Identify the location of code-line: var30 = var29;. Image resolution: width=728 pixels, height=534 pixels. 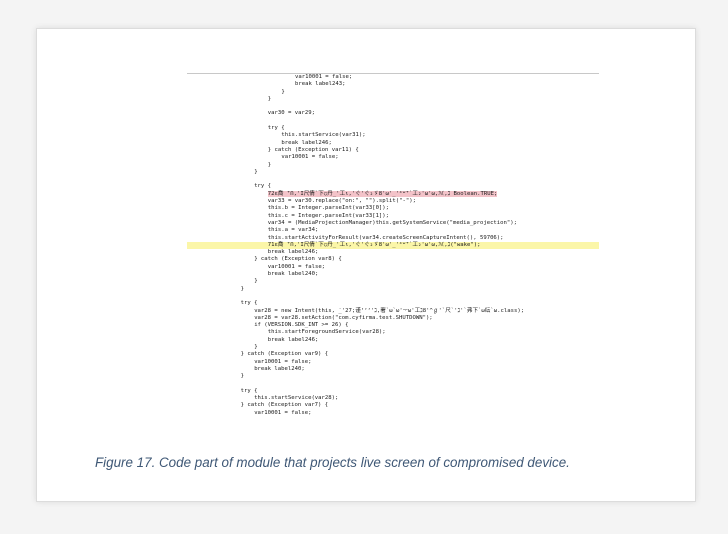
(291, 113).